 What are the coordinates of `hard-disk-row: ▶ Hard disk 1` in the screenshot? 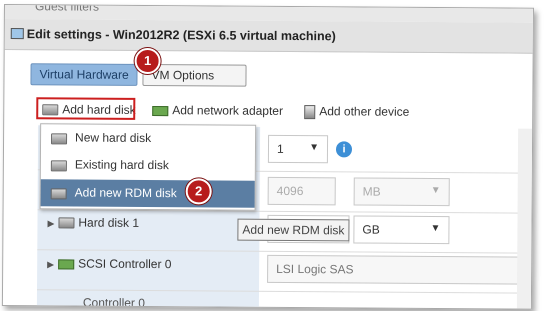 It's located at (93, 222).